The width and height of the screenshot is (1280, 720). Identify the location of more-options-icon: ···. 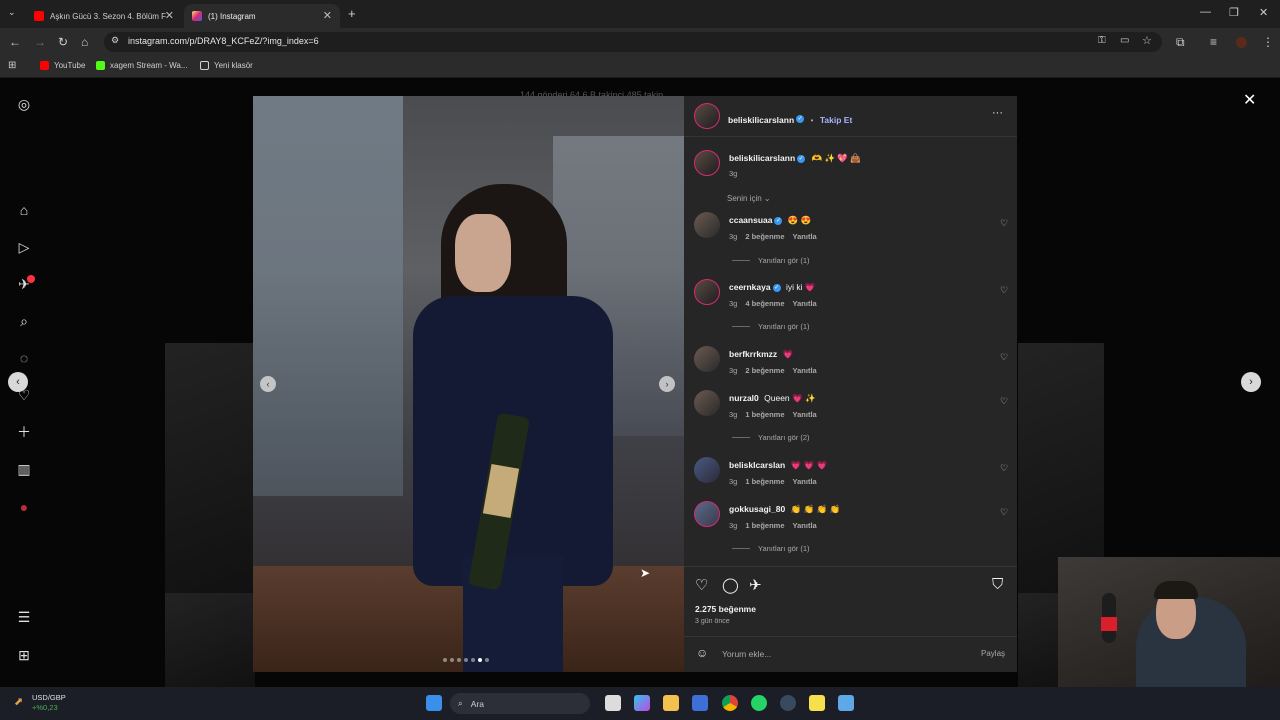
(997, 113).